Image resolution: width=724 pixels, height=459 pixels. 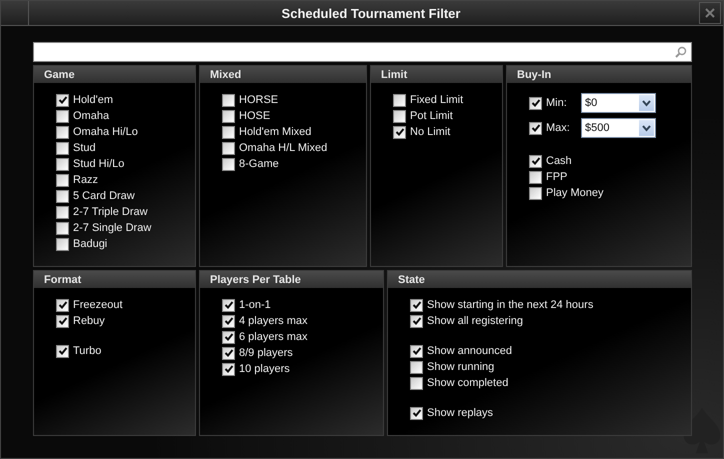 What do you see at coordinates (362, 52) in the screenshot?
I see `search-field` at bounding box center [362, 52].